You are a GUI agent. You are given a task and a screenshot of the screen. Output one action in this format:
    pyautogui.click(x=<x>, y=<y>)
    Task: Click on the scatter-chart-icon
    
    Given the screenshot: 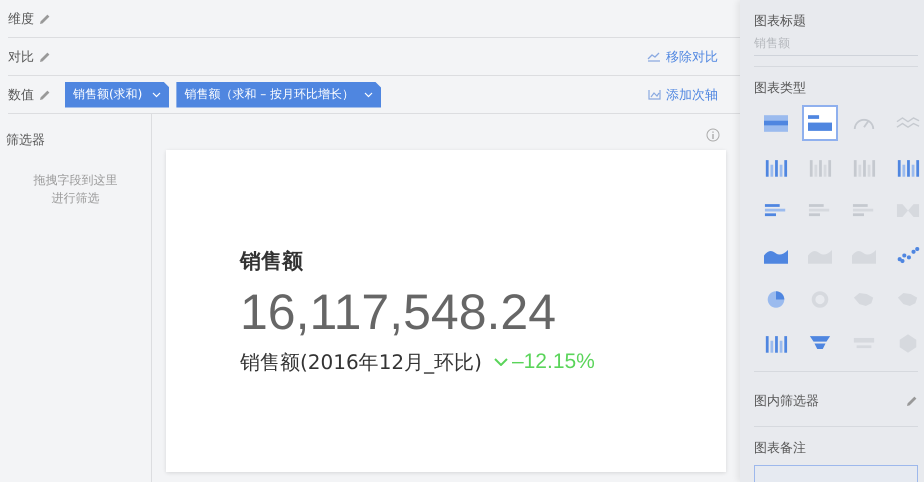 What is the action you would take?
    pyautogui.click(x=908, y=255)
    